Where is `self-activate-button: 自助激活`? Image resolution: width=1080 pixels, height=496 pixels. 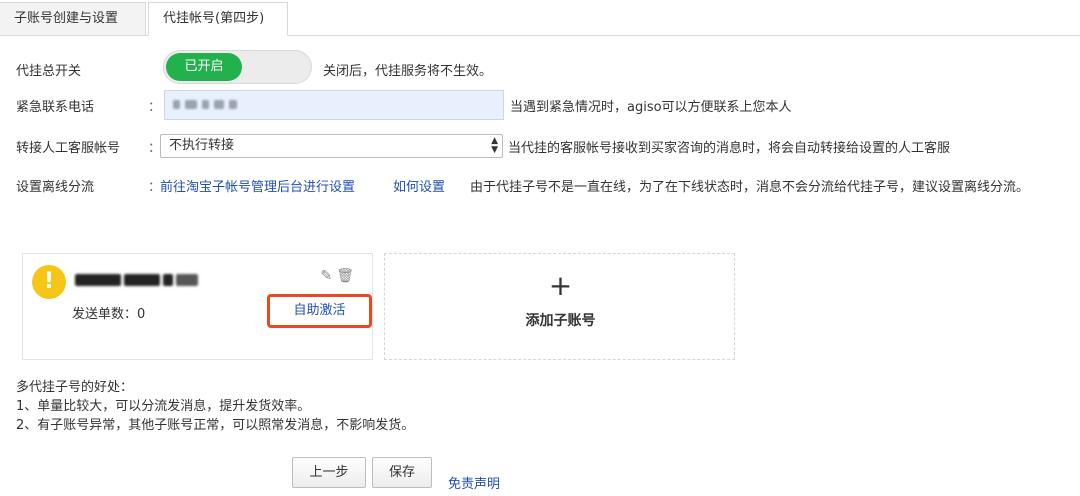
self-activate-button: 自助激活 is located at coordinates (319, 311).